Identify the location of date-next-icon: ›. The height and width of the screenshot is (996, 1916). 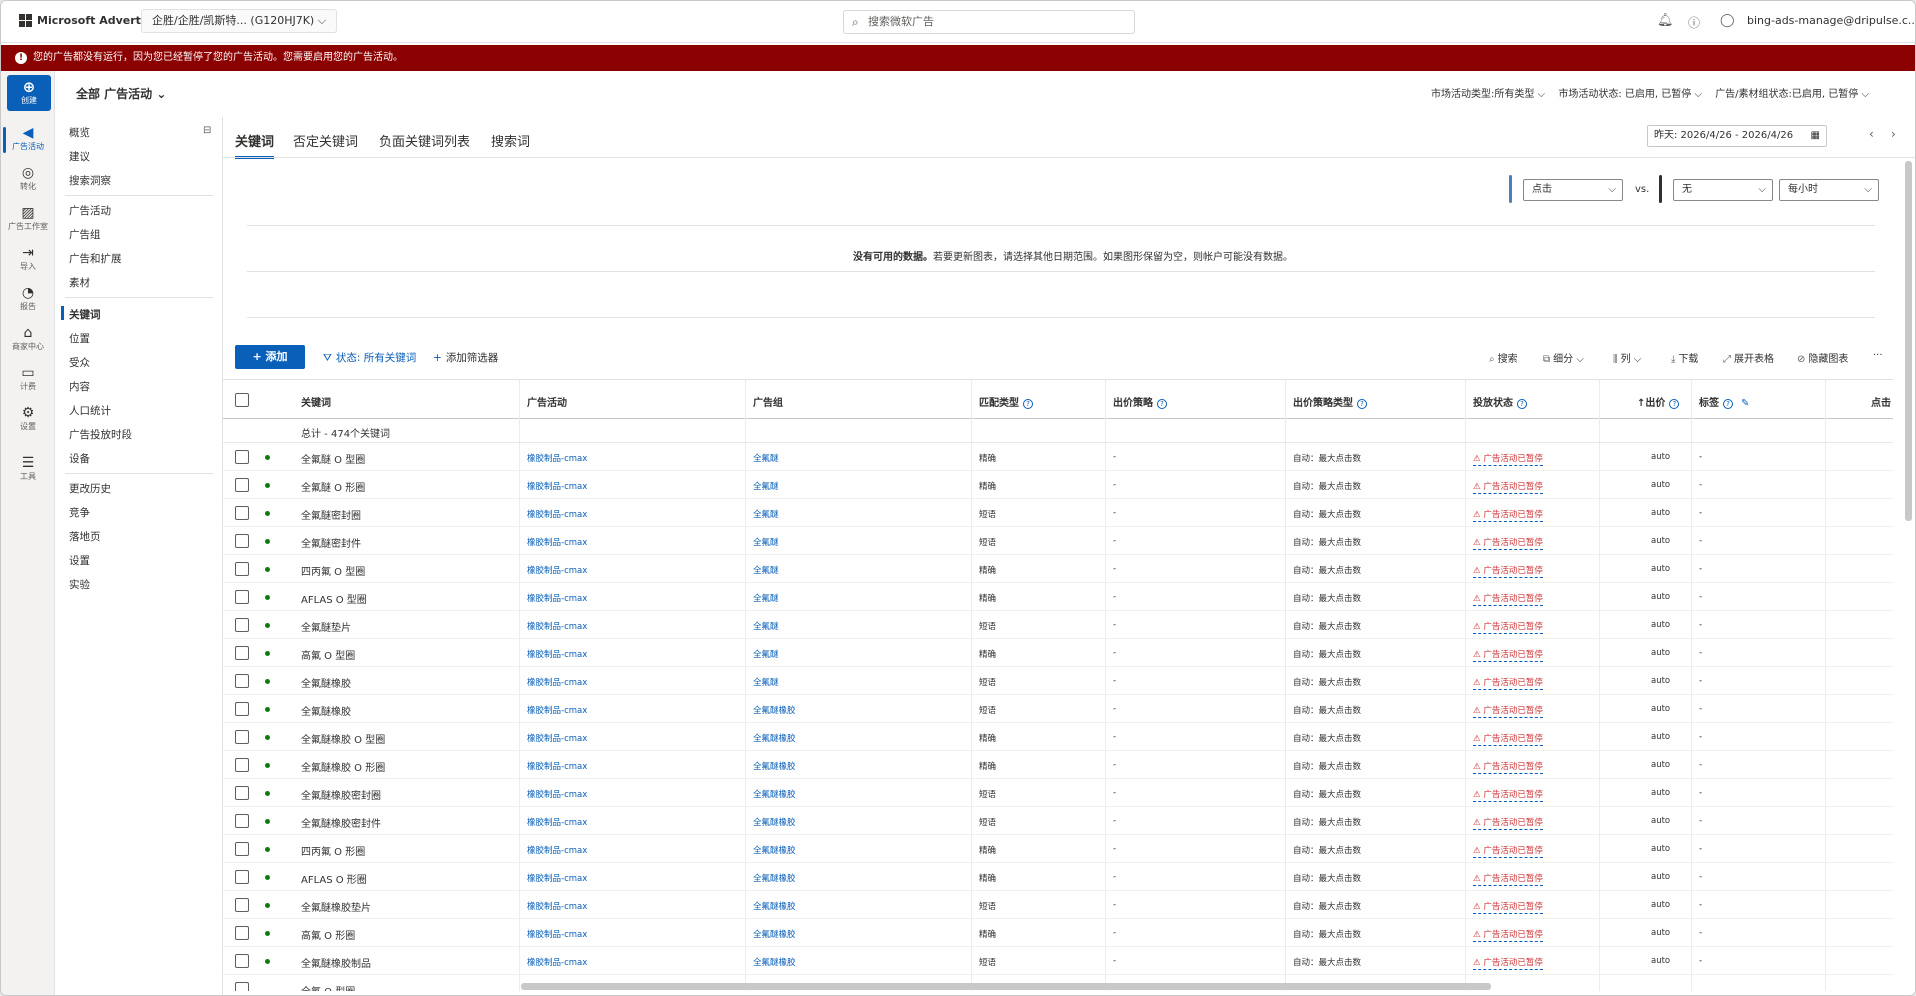
(1893, 134).